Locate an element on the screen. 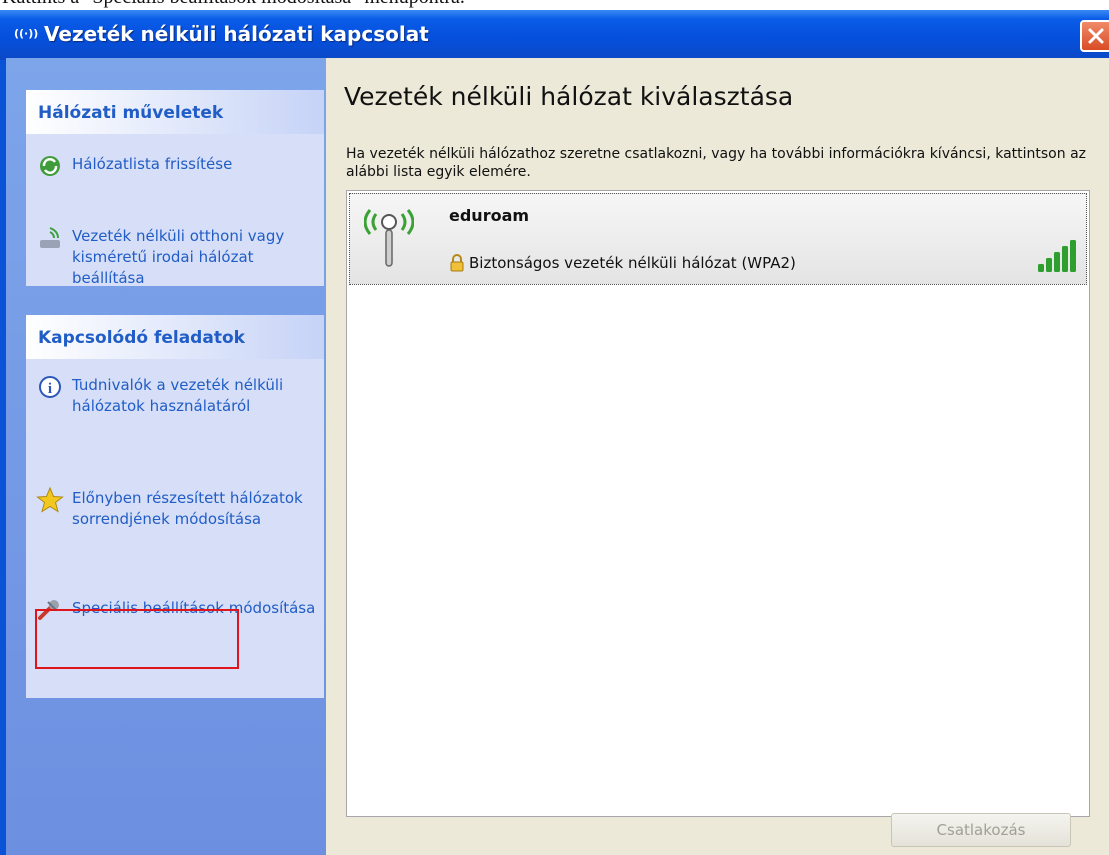 This screenshot has height=855, width=1109. title-bar: ((·)) Vezeték nélküli hálózati kapcsolat is located at coordinates (554, 35).